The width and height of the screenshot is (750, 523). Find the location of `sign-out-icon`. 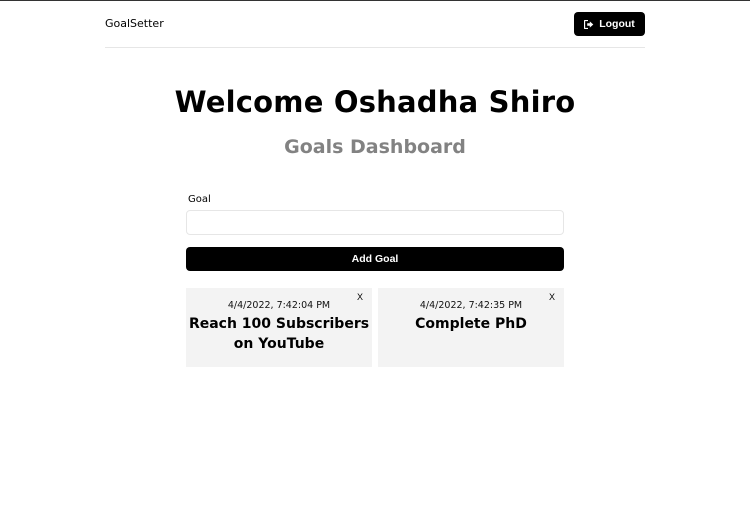

sign-out-icon is located at coordinates (589, 24).